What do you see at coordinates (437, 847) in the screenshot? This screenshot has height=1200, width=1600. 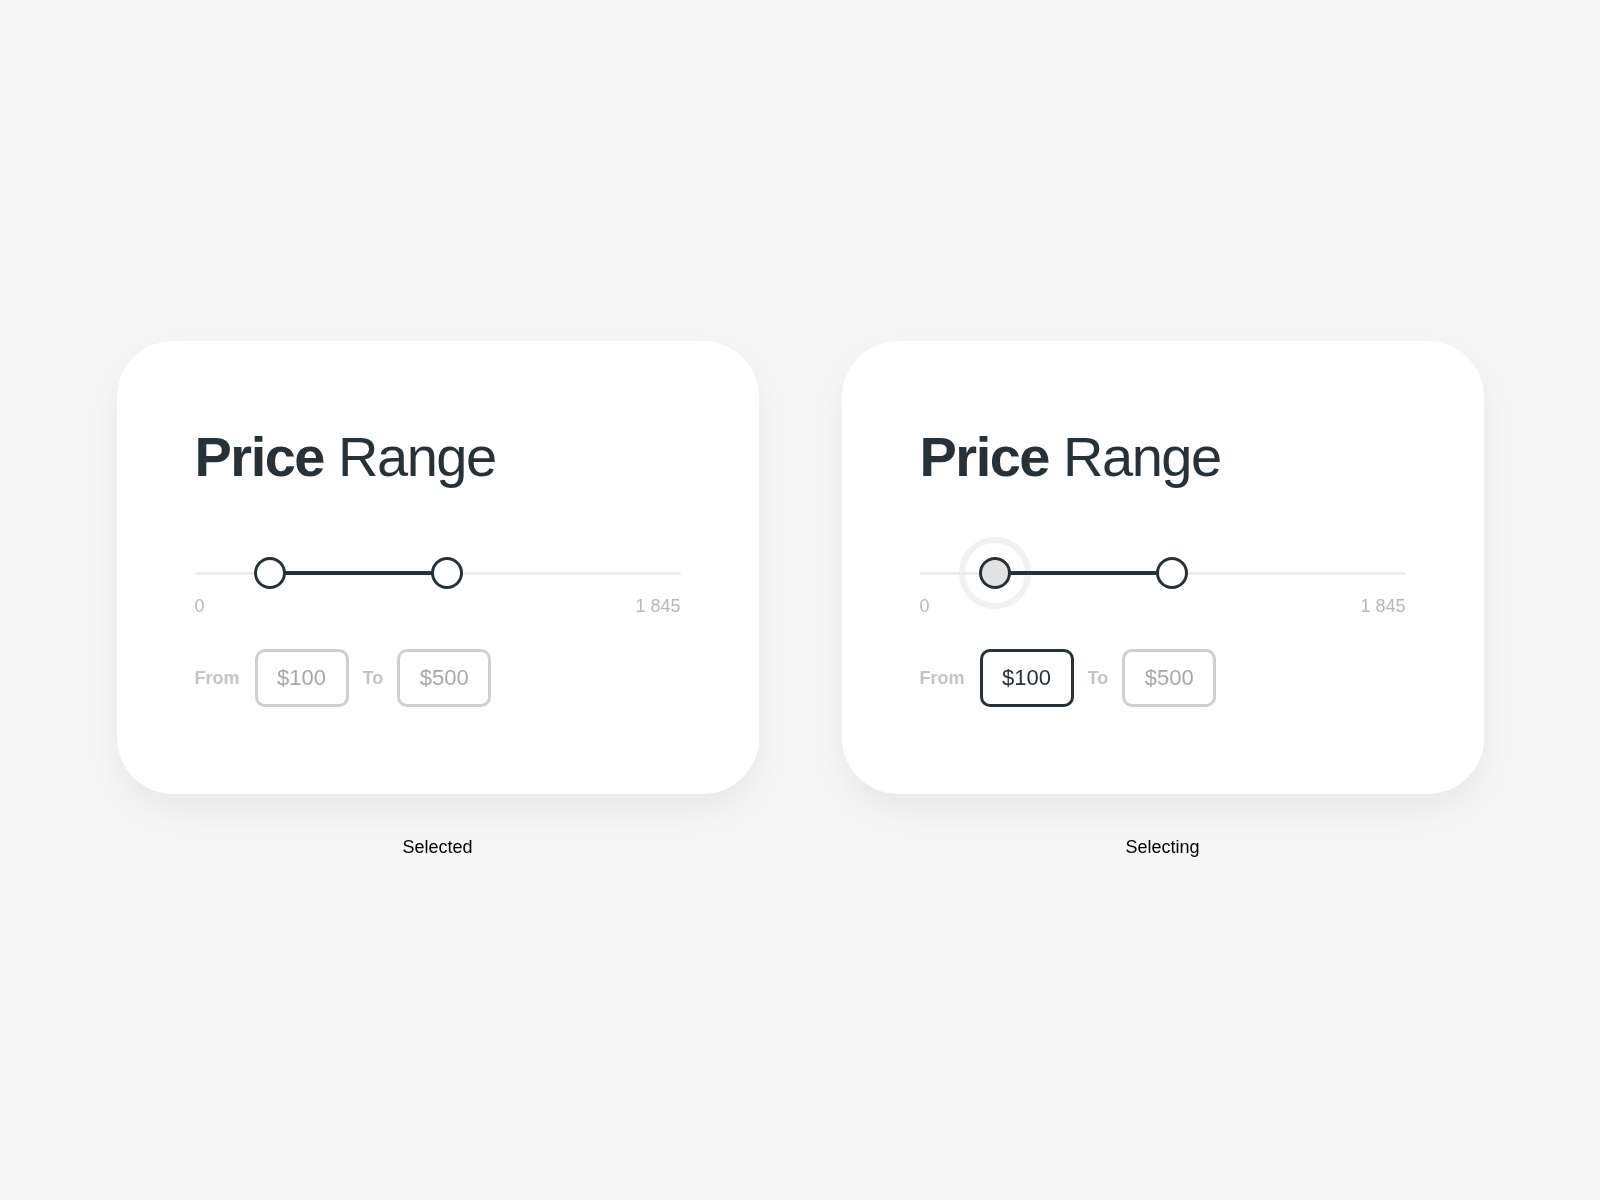 I see `state-caption: Selected` at bounding box center [437, 847].